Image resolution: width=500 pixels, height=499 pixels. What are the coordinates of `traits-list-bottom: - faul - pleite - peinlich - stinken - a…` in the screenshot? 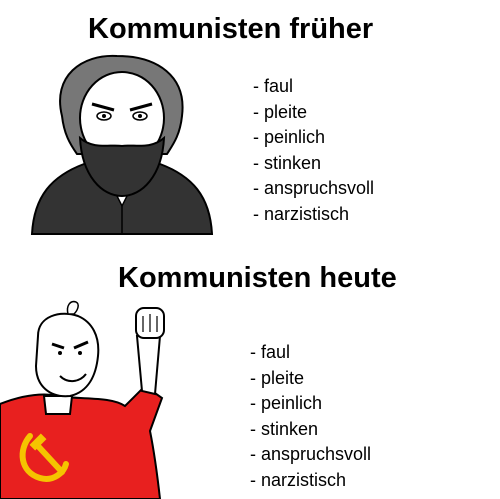 It's located at (310, 416).